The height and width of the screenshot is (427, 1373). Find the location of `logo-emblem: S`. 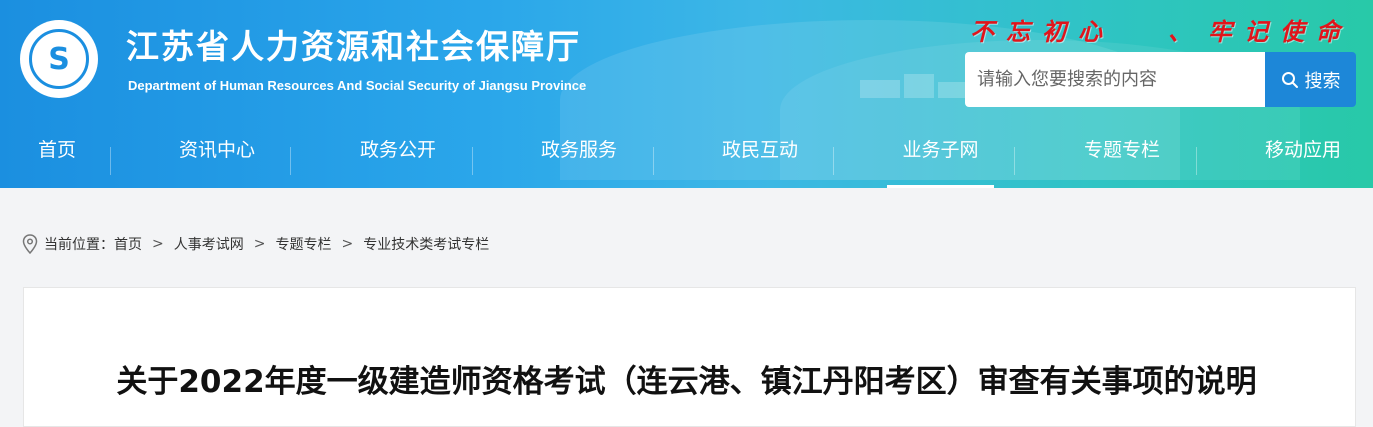

logo-emblem: S is located at coordinates (59, 59).